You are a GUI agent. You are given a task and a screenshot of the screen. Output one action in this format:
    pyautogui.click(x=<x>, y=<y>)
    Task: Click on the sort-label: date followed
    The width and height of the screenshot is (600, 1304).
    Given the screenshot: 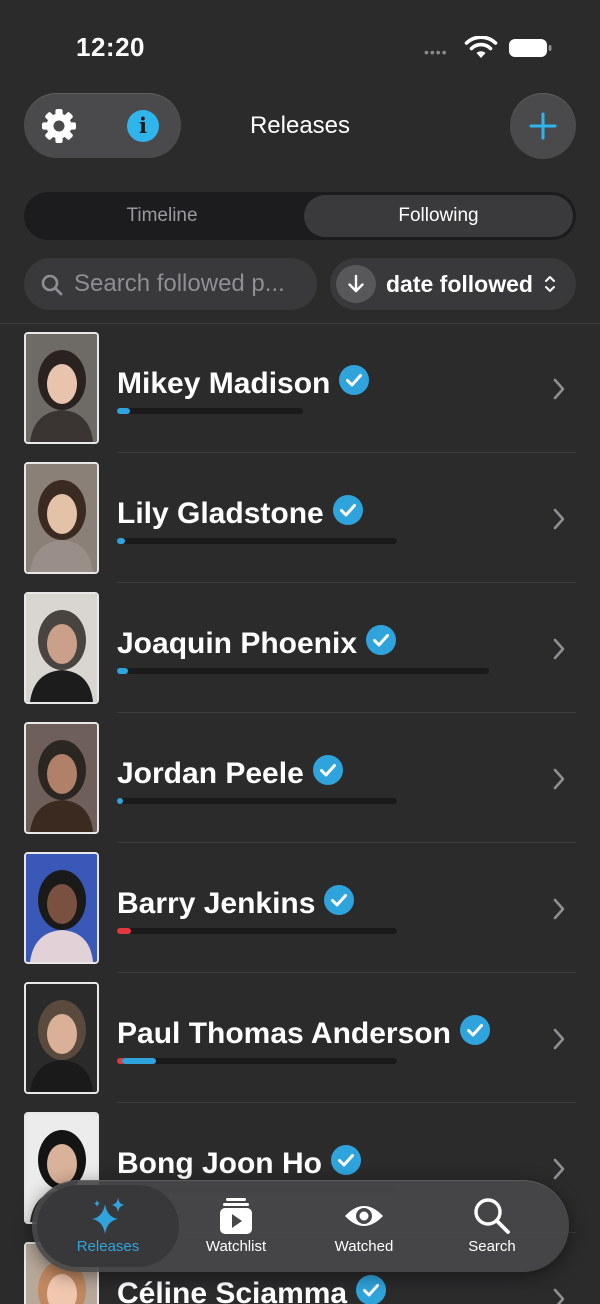 What is the action you would take?
    pyautogui.click(x=459, y=284)
    